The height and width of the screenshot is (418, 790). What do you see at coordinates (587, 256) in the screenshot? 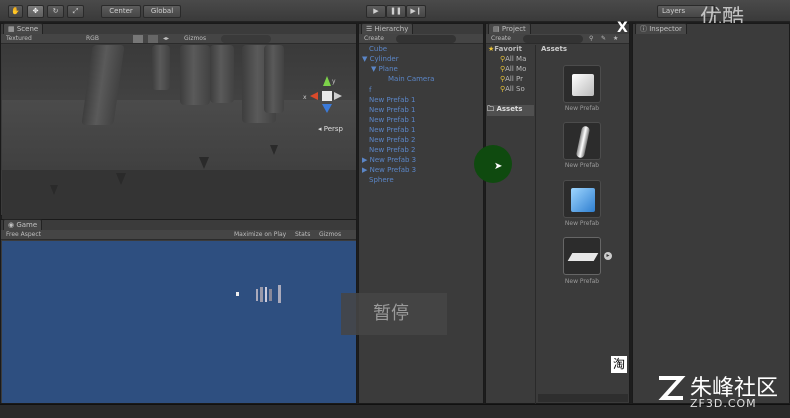
I see `prefab-thumbnail: ▸` at bounding box center [587, 256].